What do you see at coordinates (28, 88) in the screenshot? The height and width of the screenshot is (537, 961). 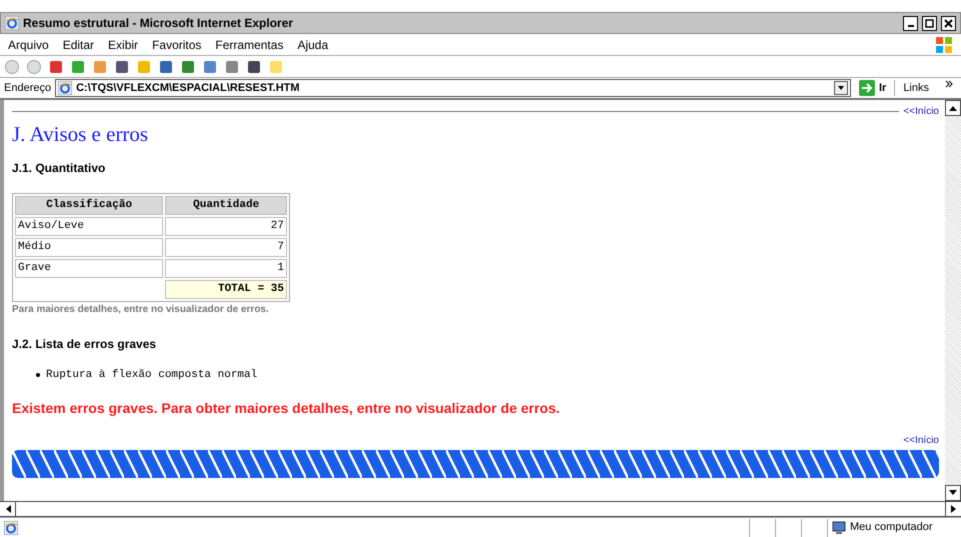 I see `address-label: Endereço` at bounding box center [28, 88].